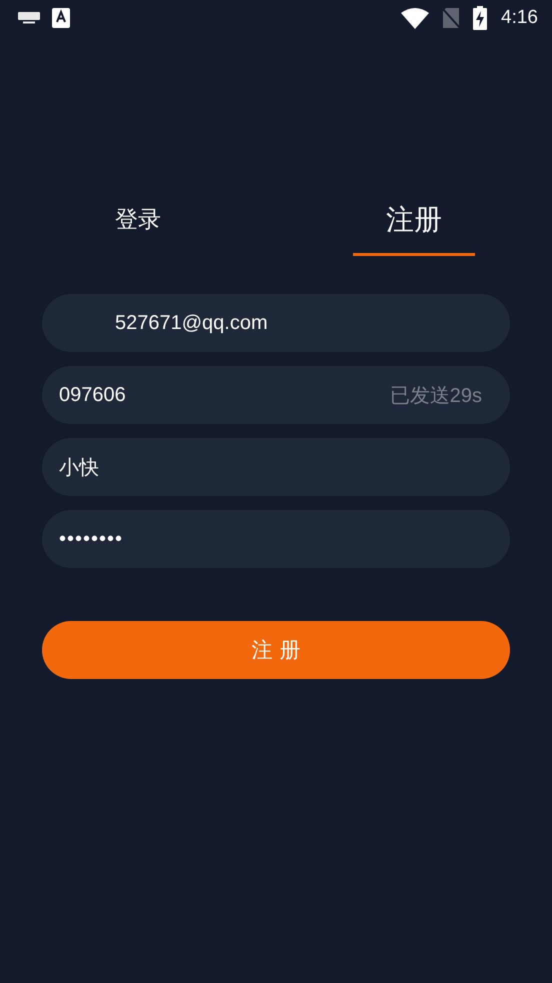 The image size is (552, 983). Describe the element at coordinates (138, 226) in the screenshot. I see `tab: 登录` at that location.